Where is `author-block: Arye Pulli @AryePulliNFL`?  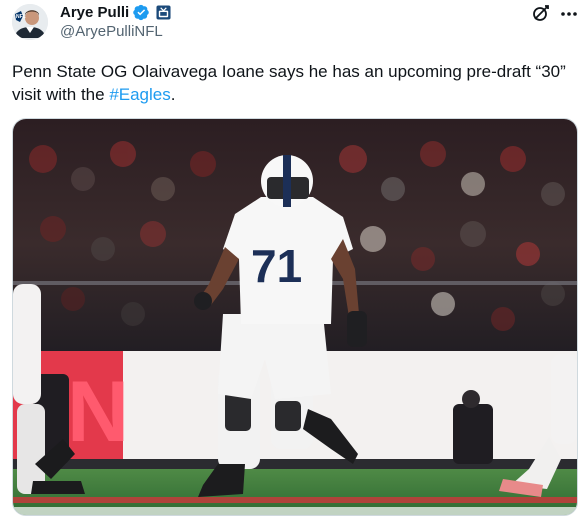
author-block: Arye Pulli @AryePulliNFL is located at coordinates (115, 21).